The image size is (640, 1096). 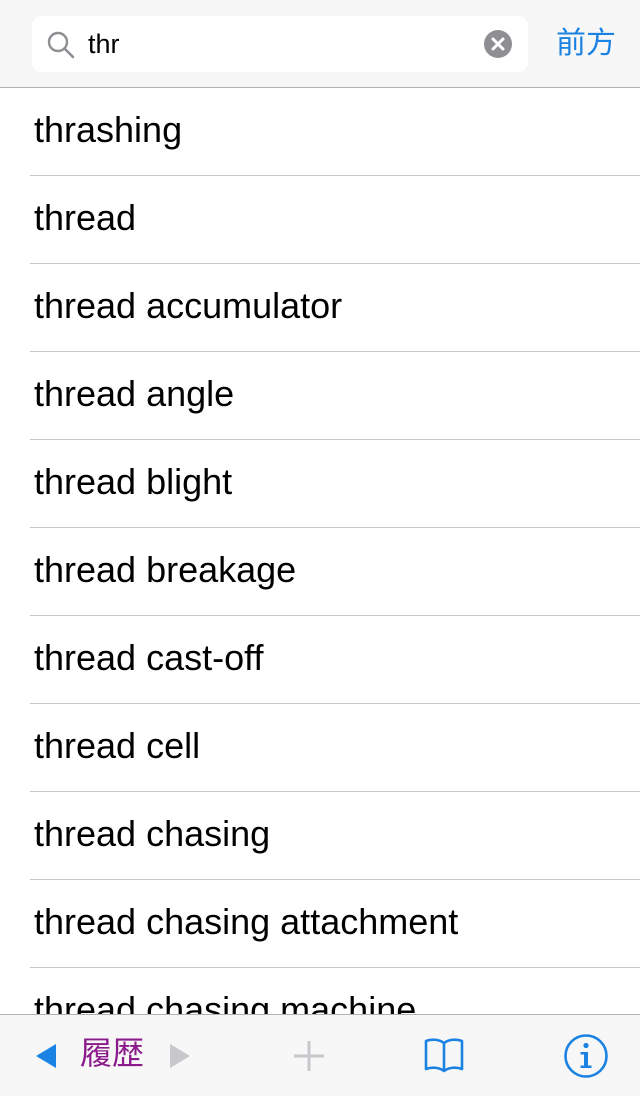 I want to click on list-item-label: thrashing, so click(x=108, y=129).